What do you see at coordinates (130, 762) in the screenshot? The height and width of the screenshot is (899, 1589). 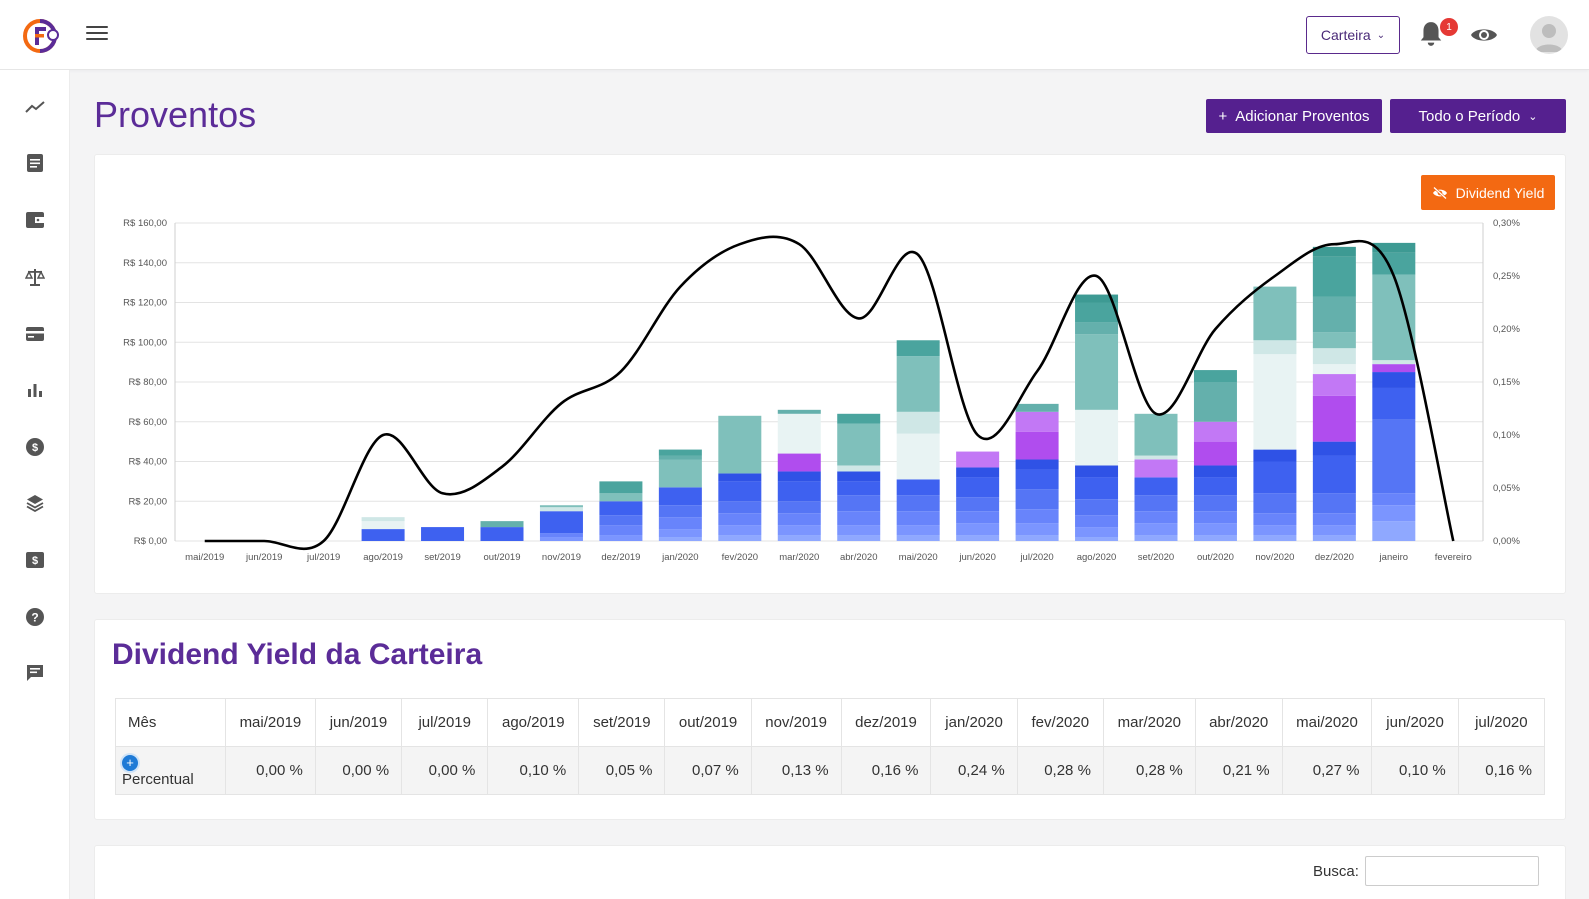 I see `expand-row-icon: +` at bounding box center [130, 762].